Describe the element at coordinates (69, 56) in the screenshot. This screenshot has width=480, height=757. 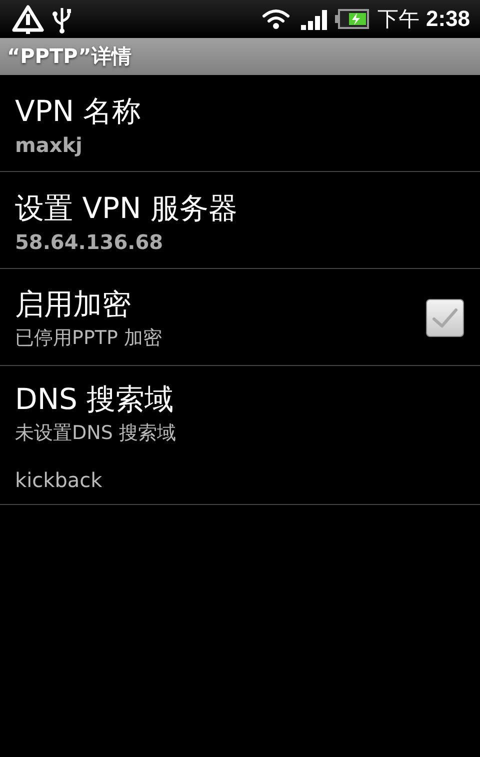
I see `screen-title: “PPTP”详情` at that location.